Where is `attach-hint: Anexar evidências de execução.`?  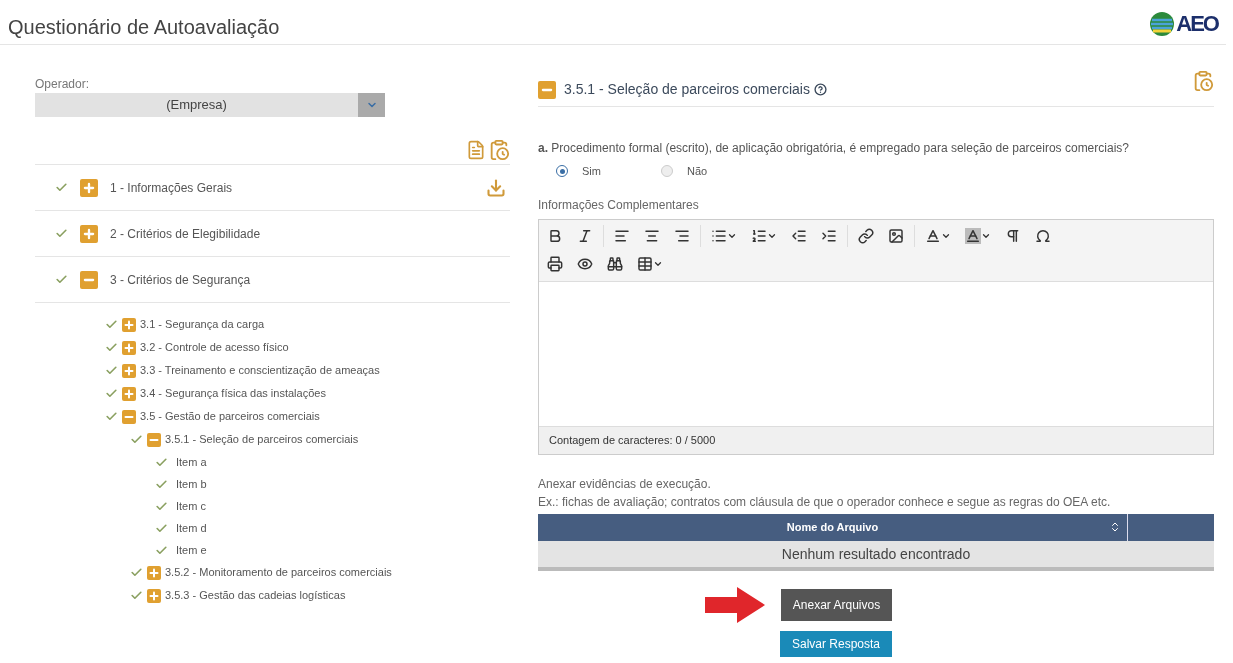
attach-hint: Anexar evidências de execução. is located at coordinates (625, 484).